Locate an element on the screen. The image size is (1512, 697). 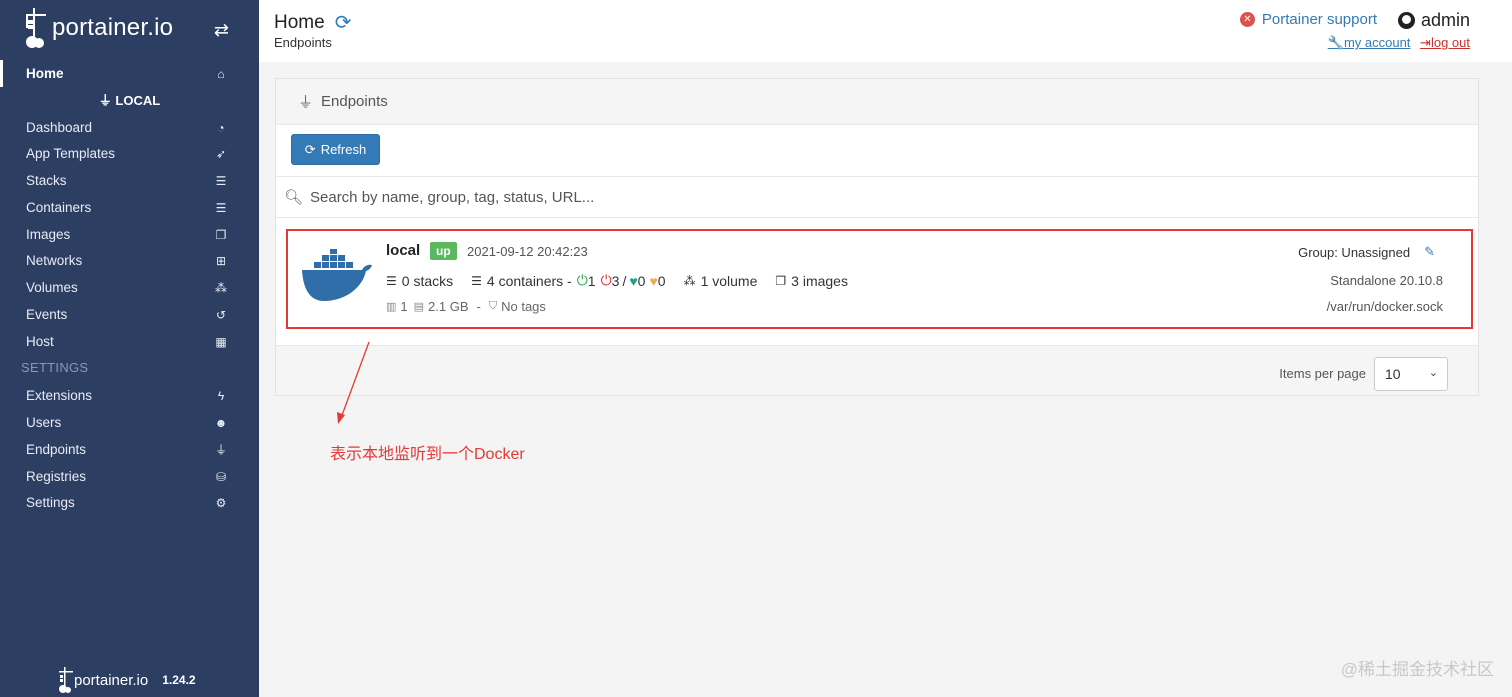
brand-name: portainer.io is located at coordinates (113, 27).